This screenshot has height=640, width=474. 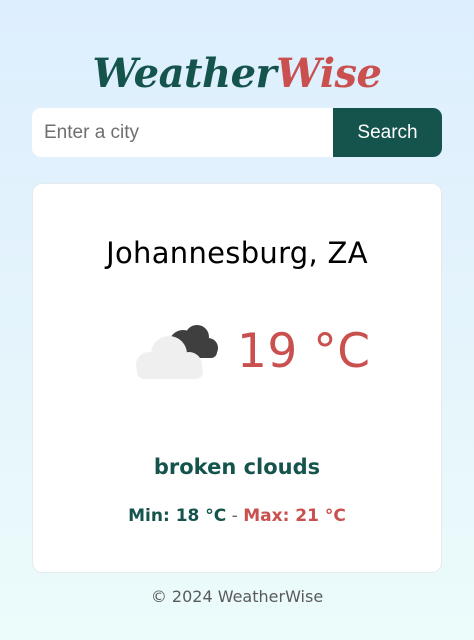 I want to click on weather-description: broken clouds, so click(x=237, y=467).